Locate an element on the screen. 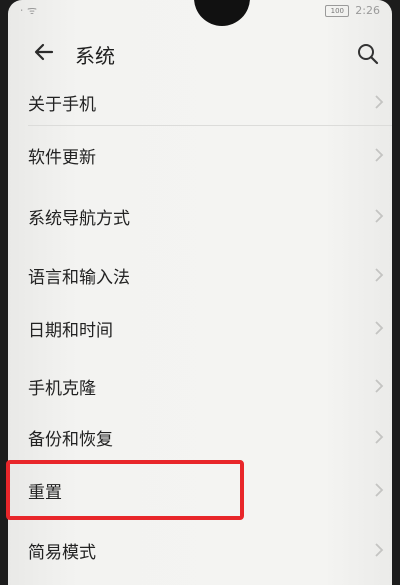 This screenshot has width=400, height=585. menu-item-backup-restore: 备份和恢复 is located at coordinates (200, 436).